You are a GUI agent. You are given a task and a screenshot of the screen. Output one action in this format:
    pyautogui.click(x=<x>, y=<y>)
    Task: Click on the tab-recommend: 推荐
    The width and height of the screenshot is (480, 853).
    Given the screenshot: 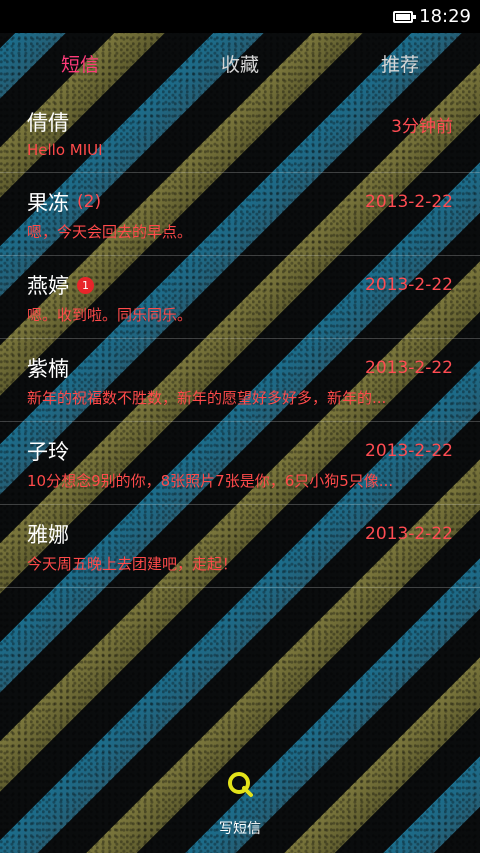 What is the action you would take?
    pyautogui.click(x=400, y=63)
    